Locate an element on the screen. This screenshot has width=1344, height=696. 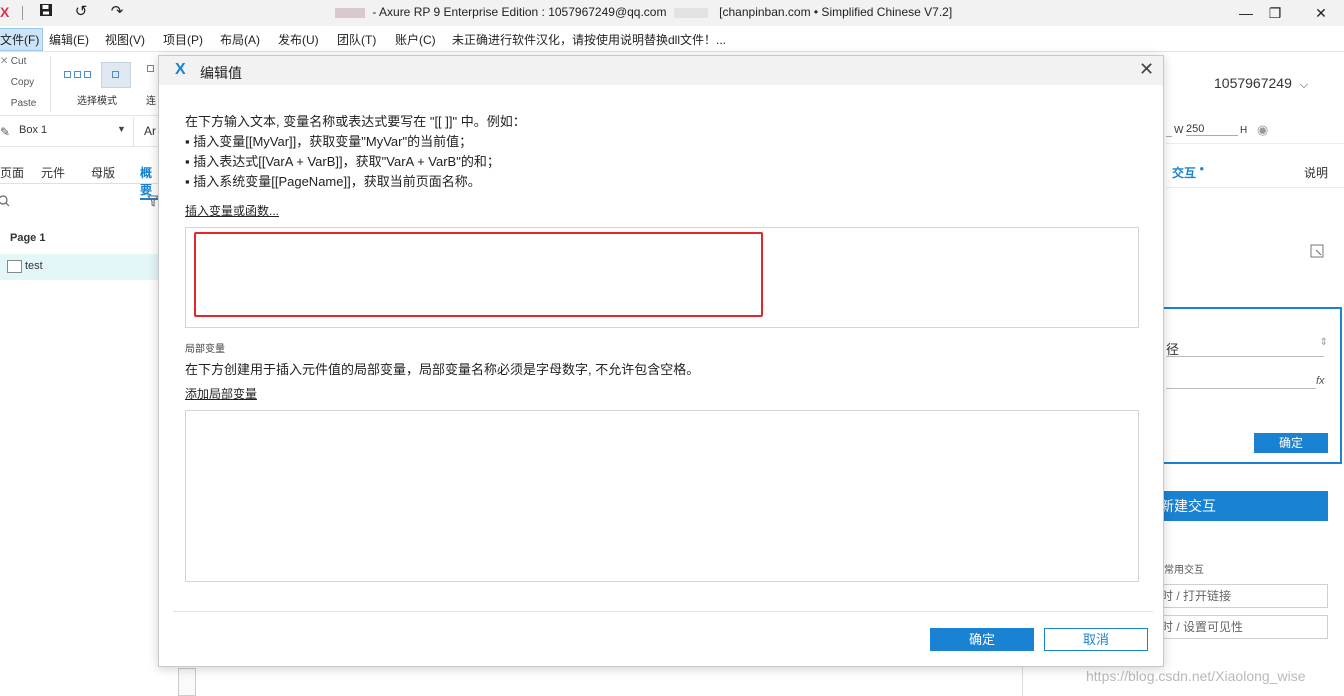
tab-interactions: 交互 ● is located at coordinates (1188, 172).